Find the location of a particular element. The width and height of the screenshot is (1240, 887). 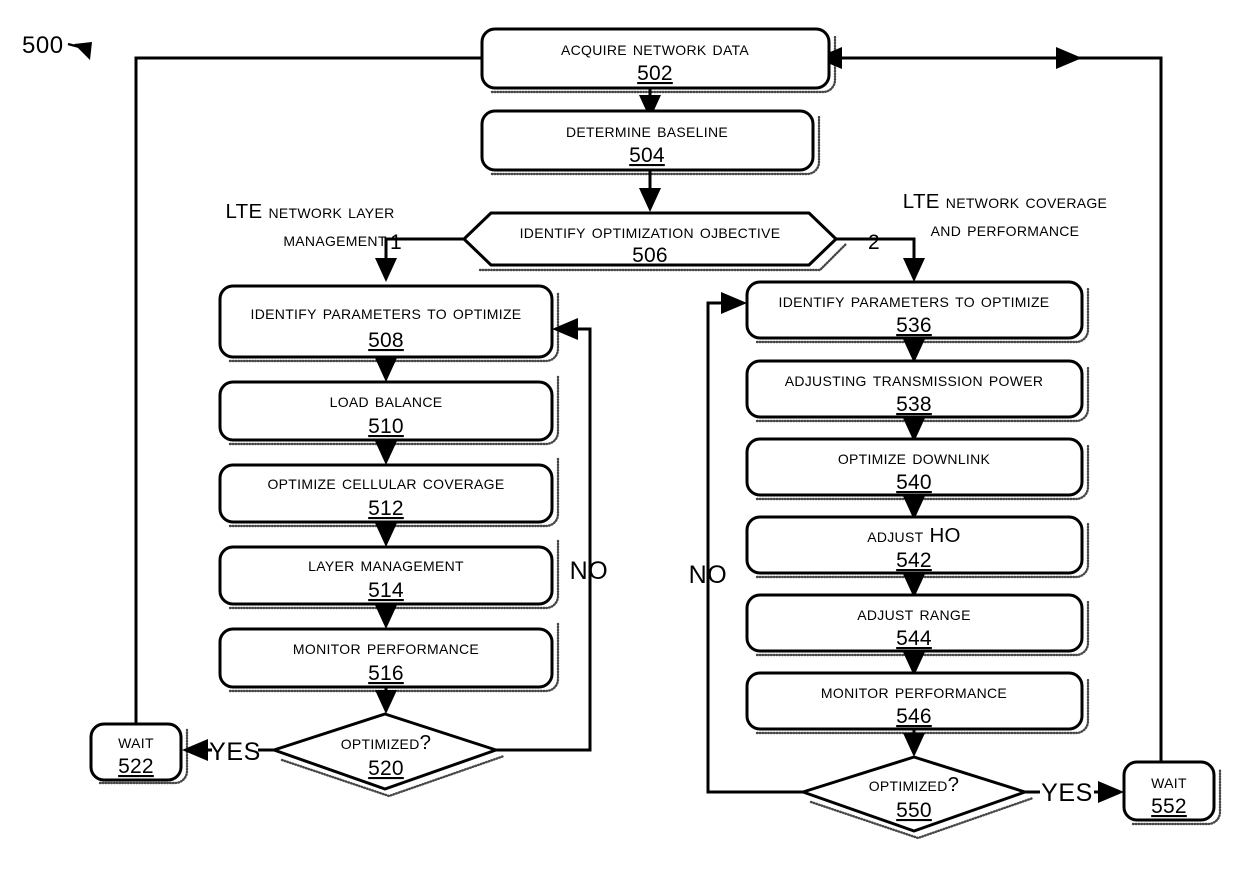

node-520-label: Optimized? is located at coordinates (386, 742).